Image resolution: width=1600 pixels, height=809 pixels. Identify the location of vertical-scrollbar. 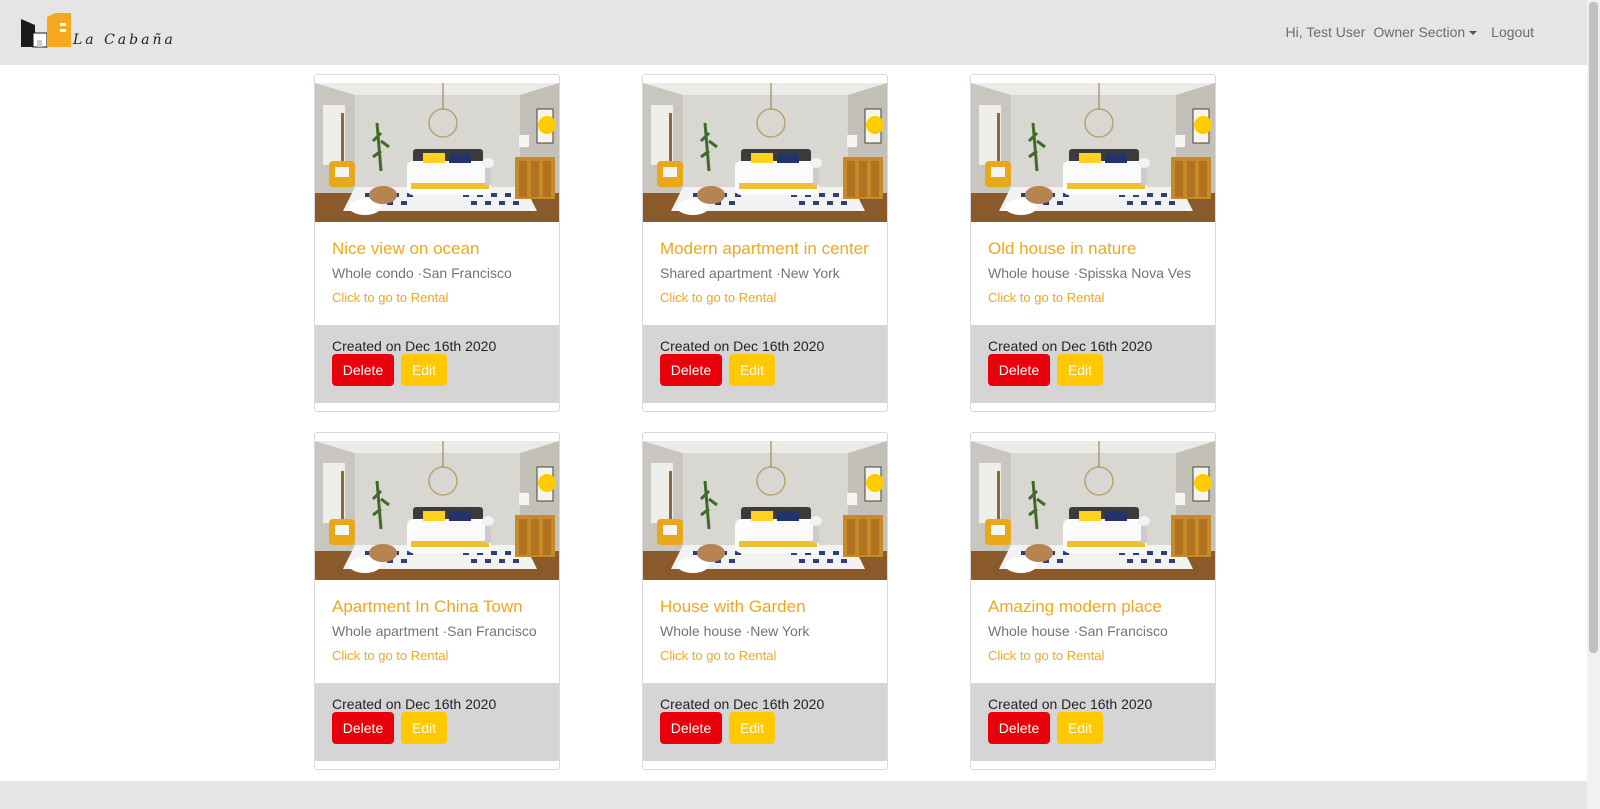
(1593, 404).